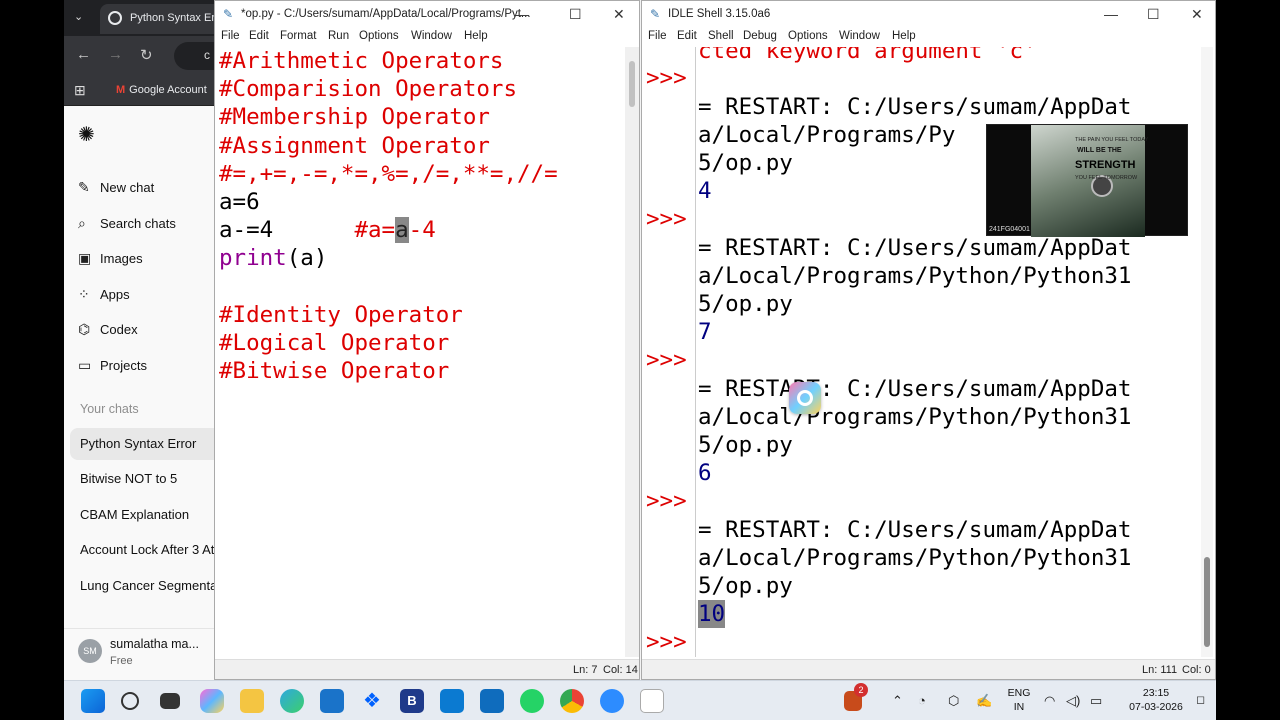  What do you see at coordinates (612, 701) in the screenshot?
I see `zoom-icon` at bounding box center [612, 701].